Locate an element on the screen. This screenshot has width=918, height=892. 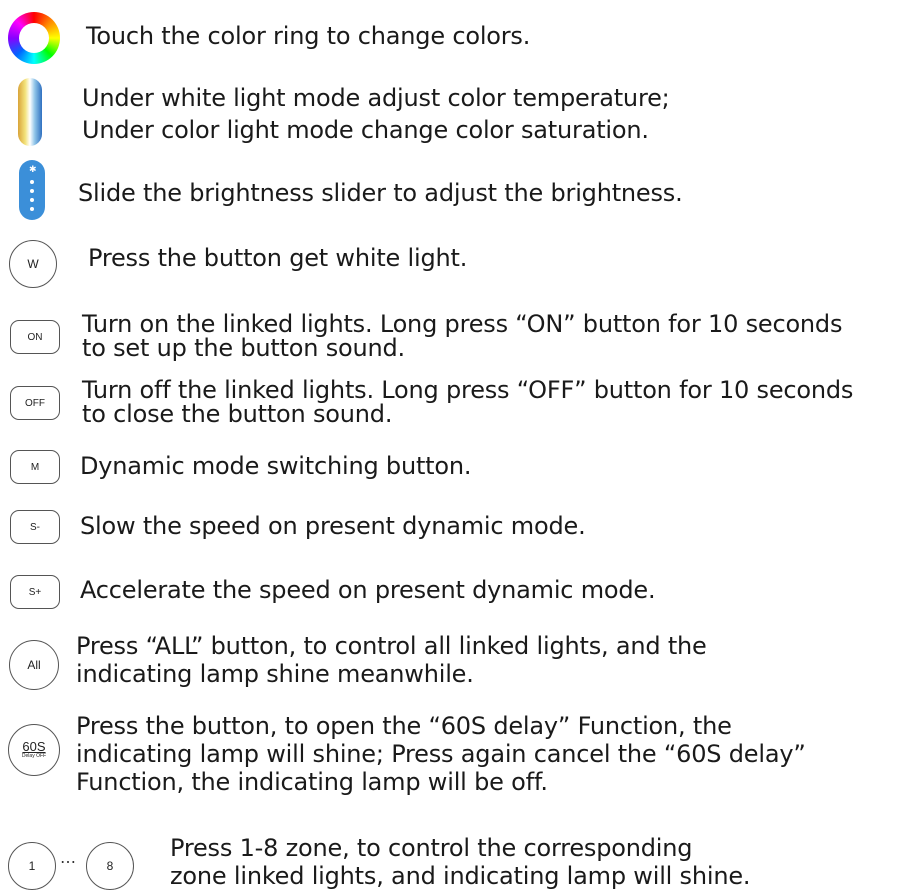
speed-down-button-label: S- is located at coordinates (35, 527).